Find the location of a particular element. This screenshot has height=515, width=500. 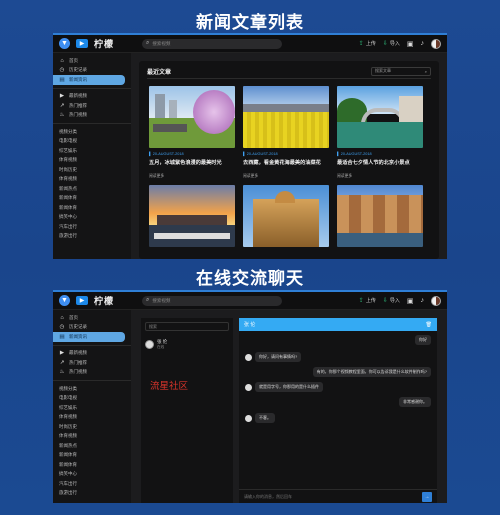

history-icon: ◷ is located at coordinates (62, 70).